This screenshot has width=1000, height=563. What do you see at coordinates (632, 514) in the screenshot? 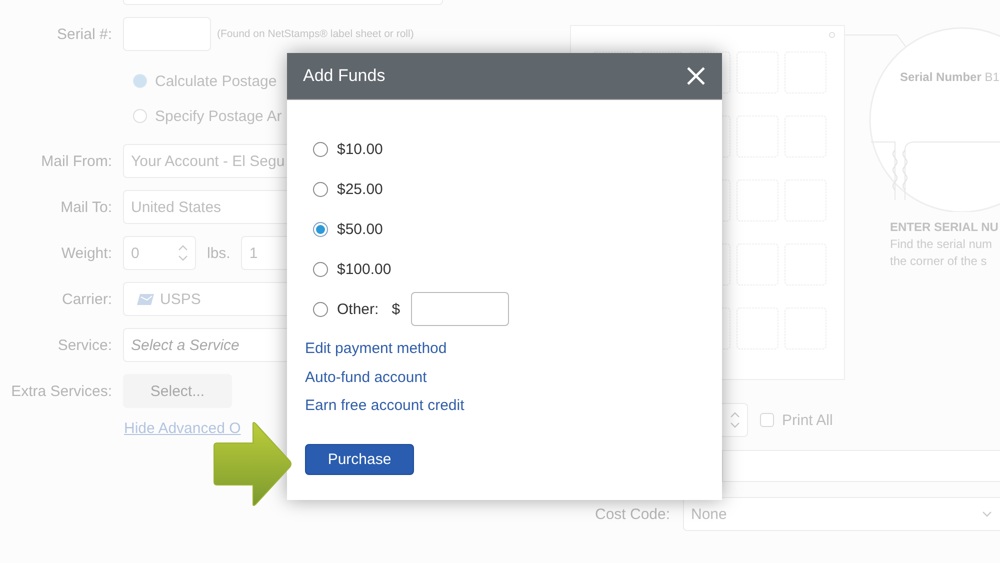
I see `field-label: Cost Code:` at bounding box center [632, 514].